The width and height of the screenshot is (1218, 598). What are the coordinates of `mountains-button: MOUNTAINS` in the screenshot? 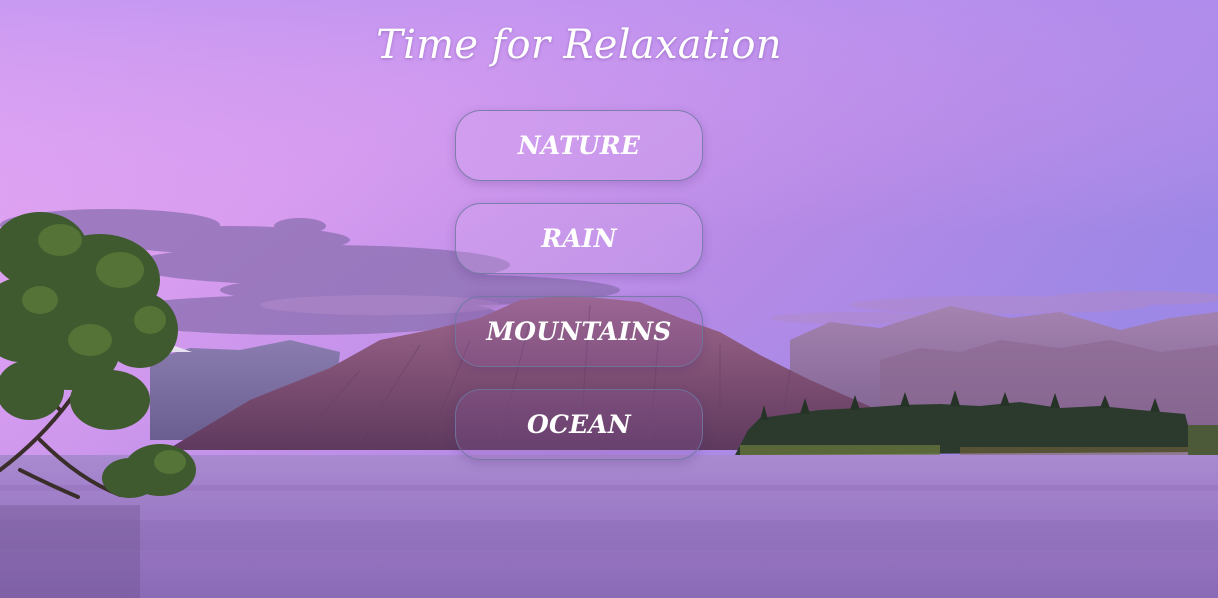 It's located at (579, 331).